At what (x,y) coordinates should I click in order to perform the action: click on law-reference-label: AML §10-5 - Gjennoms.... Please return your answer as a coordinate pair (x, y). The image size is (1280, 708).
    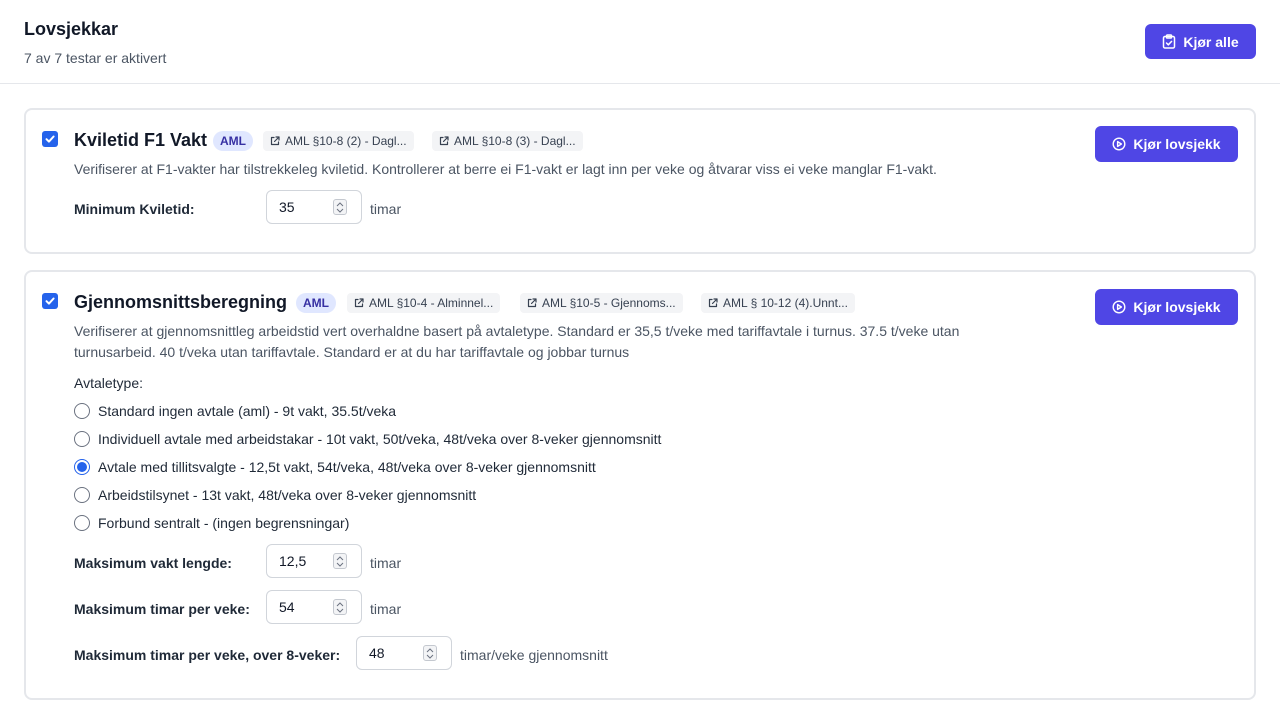
    Looking at the image, I should click on (609, 303).